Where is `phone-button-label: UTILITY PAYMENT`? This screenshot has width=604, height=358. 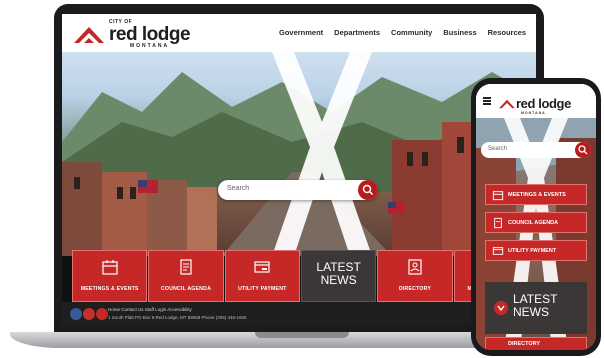
phone-button-label: UTILITY PAYMENT is located at coordinates (532, 251).